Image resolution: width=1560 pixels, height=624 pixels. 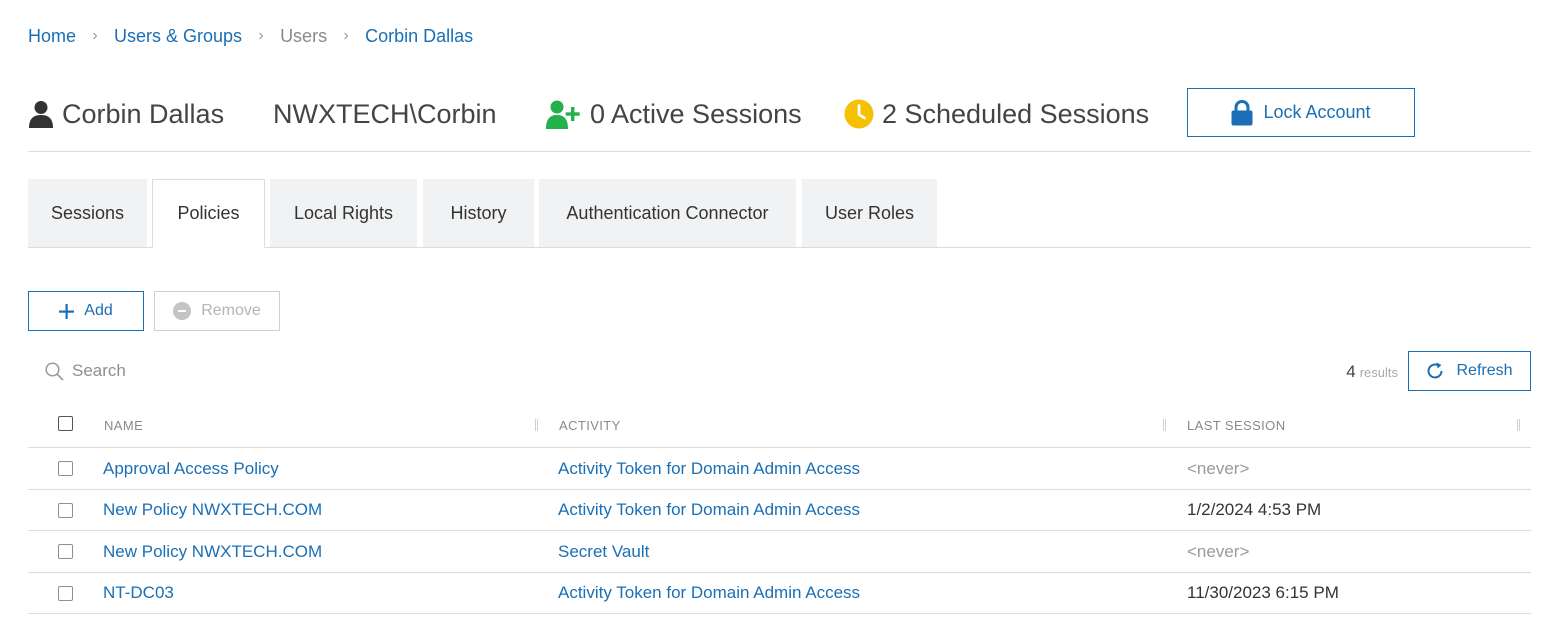 I want to click on user-name-block: Corbin Dallas, so click(x=126, y=114).